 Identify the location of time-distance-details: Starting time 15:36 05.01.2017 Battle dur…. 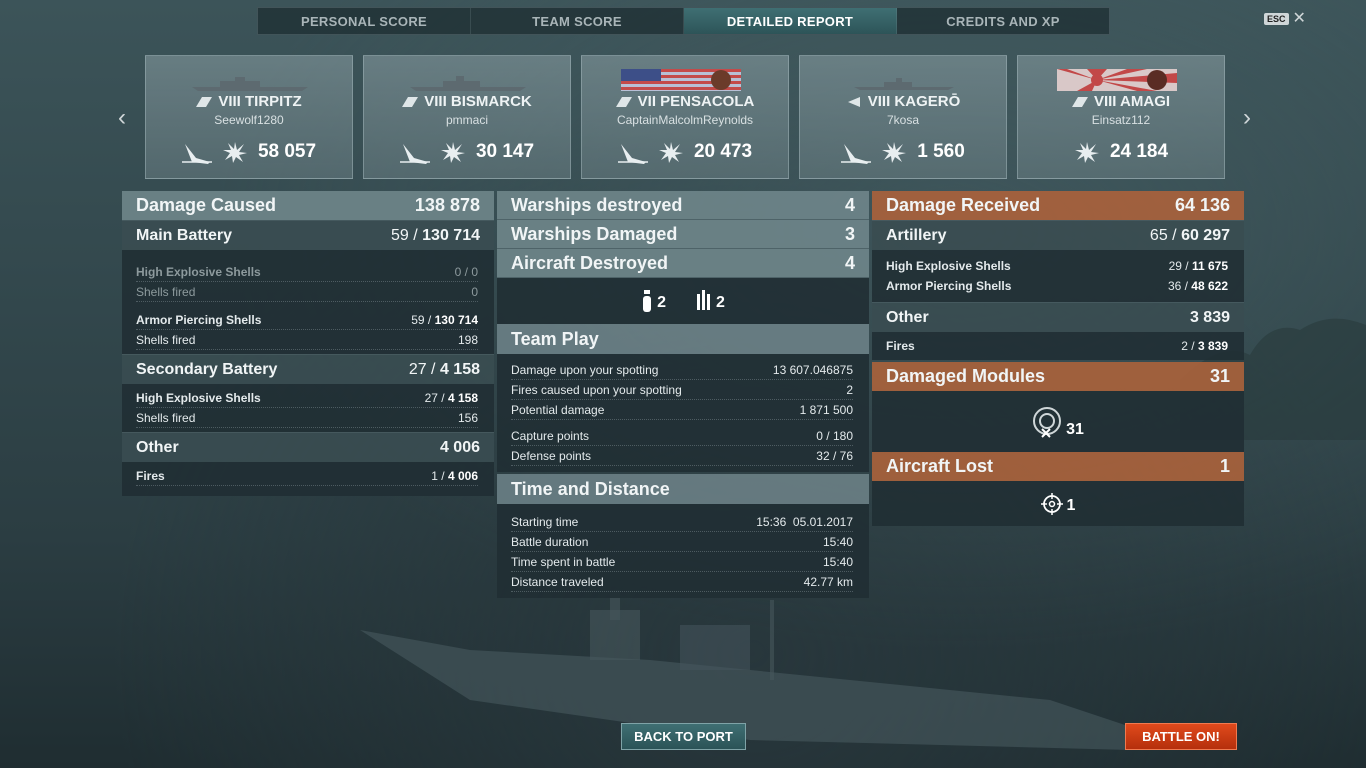
(683, 551).